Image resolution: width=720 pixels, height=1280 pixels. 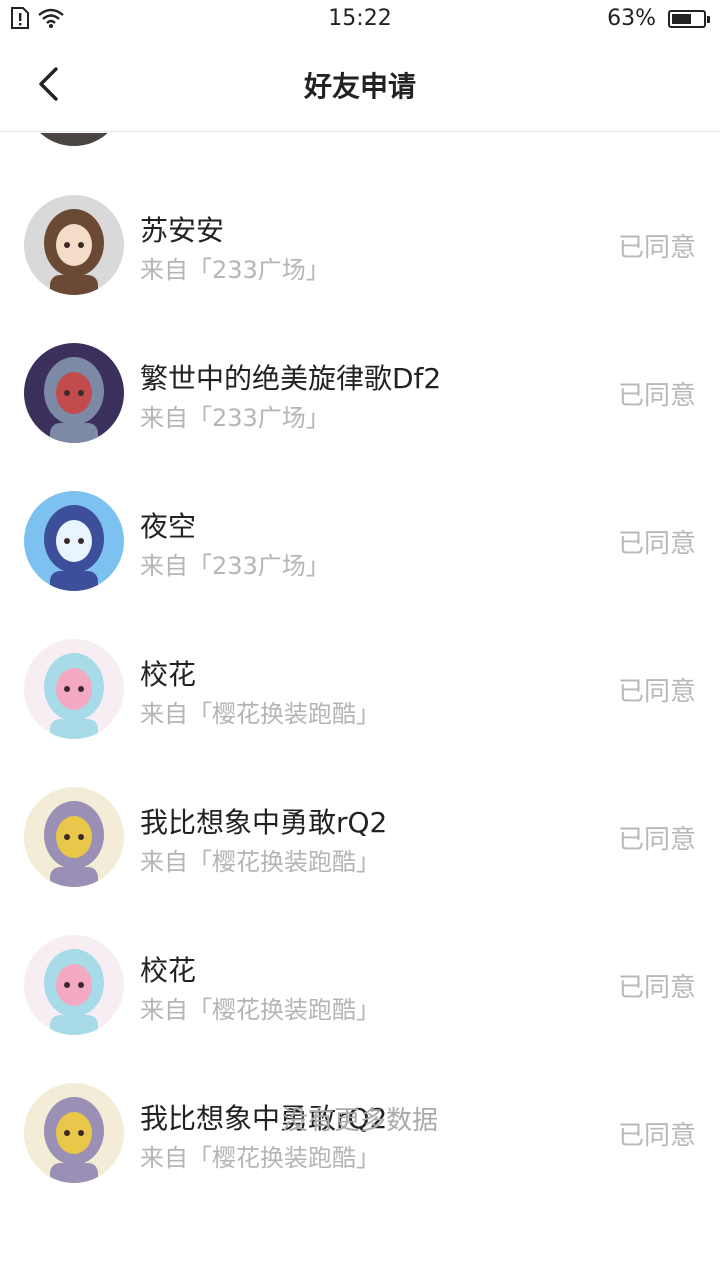 I want to click on request-name: 繁世中的绝美旋律歌Df2, so click(x=291, y=378).